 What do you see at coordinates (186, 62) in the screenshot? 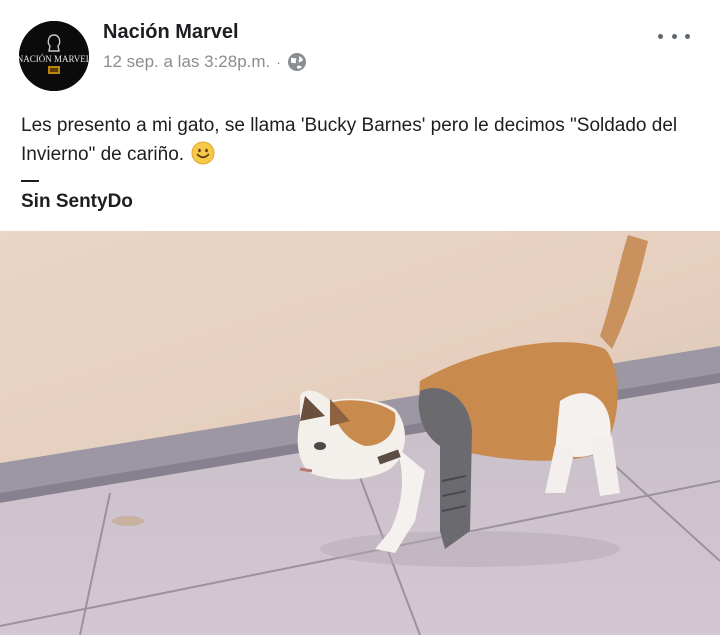
I see `post-timestamp: 12 sep. a las 3:28p.m.` at bounding box center [186, 62].